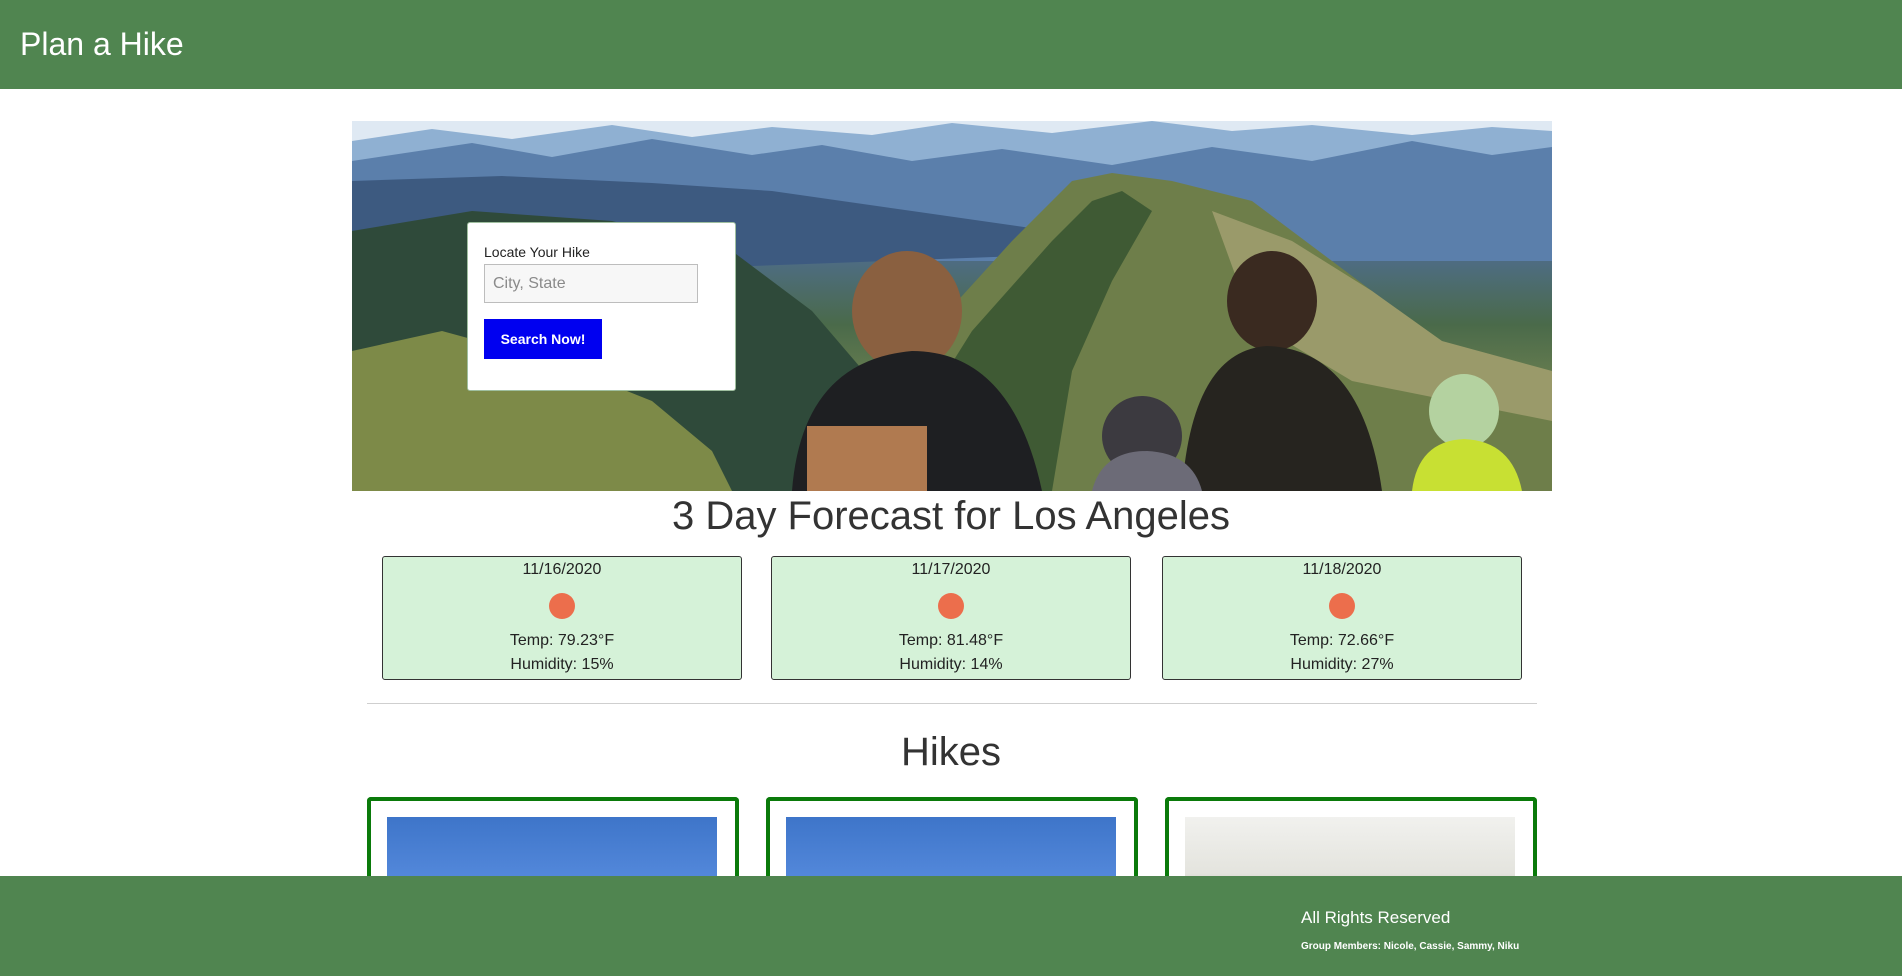  What do you see at coordinates (951, 640) in the screenshot?
I see `forecast-temp: Temp: 81.48°F` at bounding box center [951, 640].